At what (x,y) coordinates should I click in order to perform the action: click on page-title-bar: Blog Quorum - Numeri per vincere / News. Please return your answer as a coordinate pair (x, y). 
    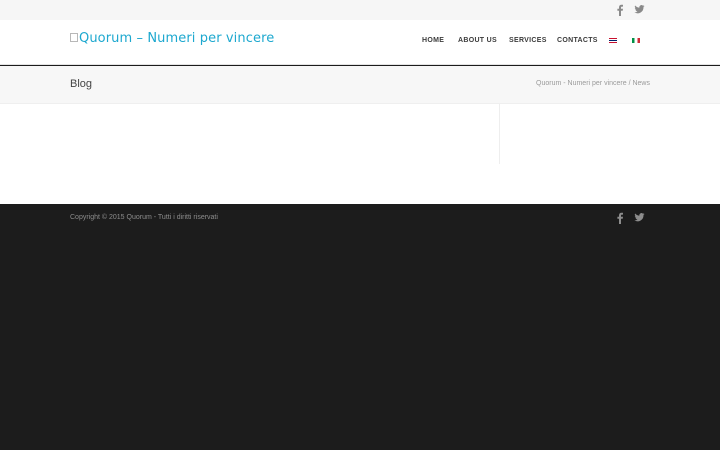
    Looking at the image, I should click on (360, 85).